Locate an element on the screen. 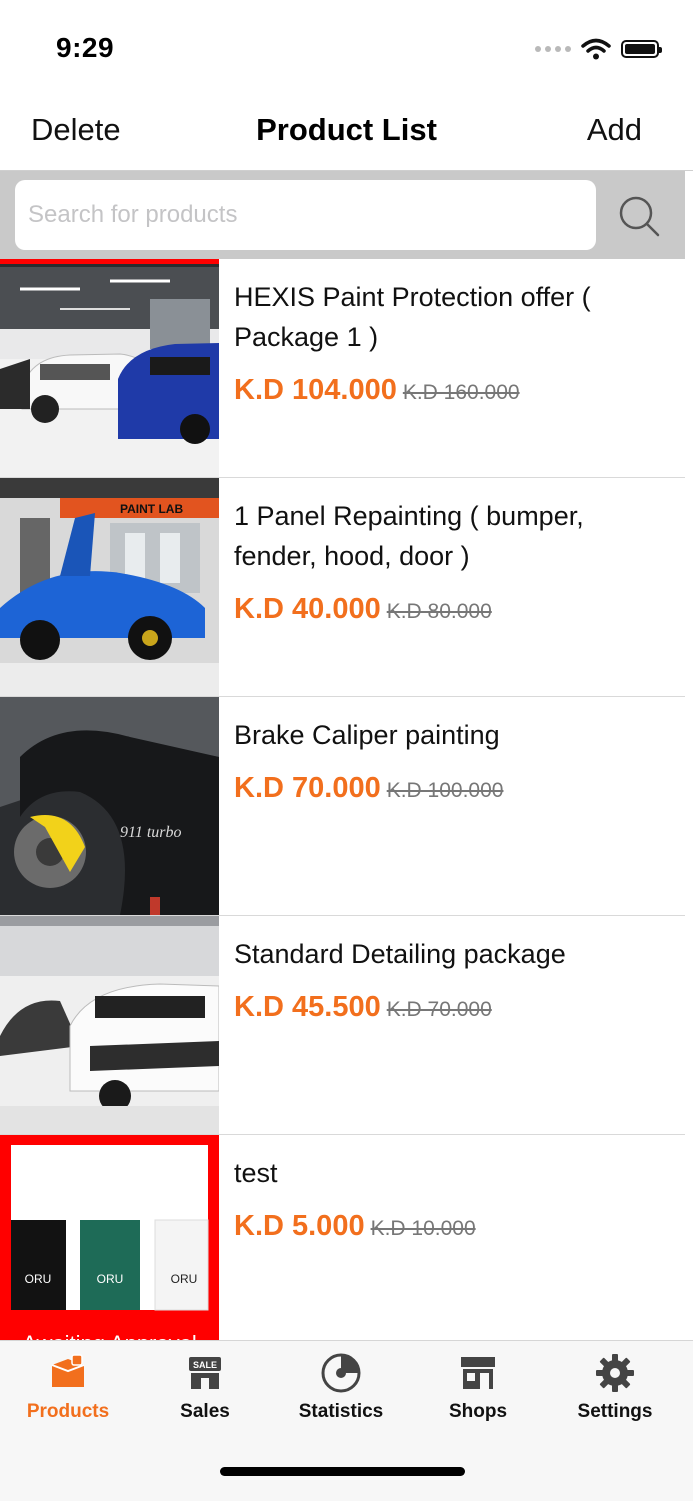  product-title: Standard Detailing package is located at coordinates (400, 954).